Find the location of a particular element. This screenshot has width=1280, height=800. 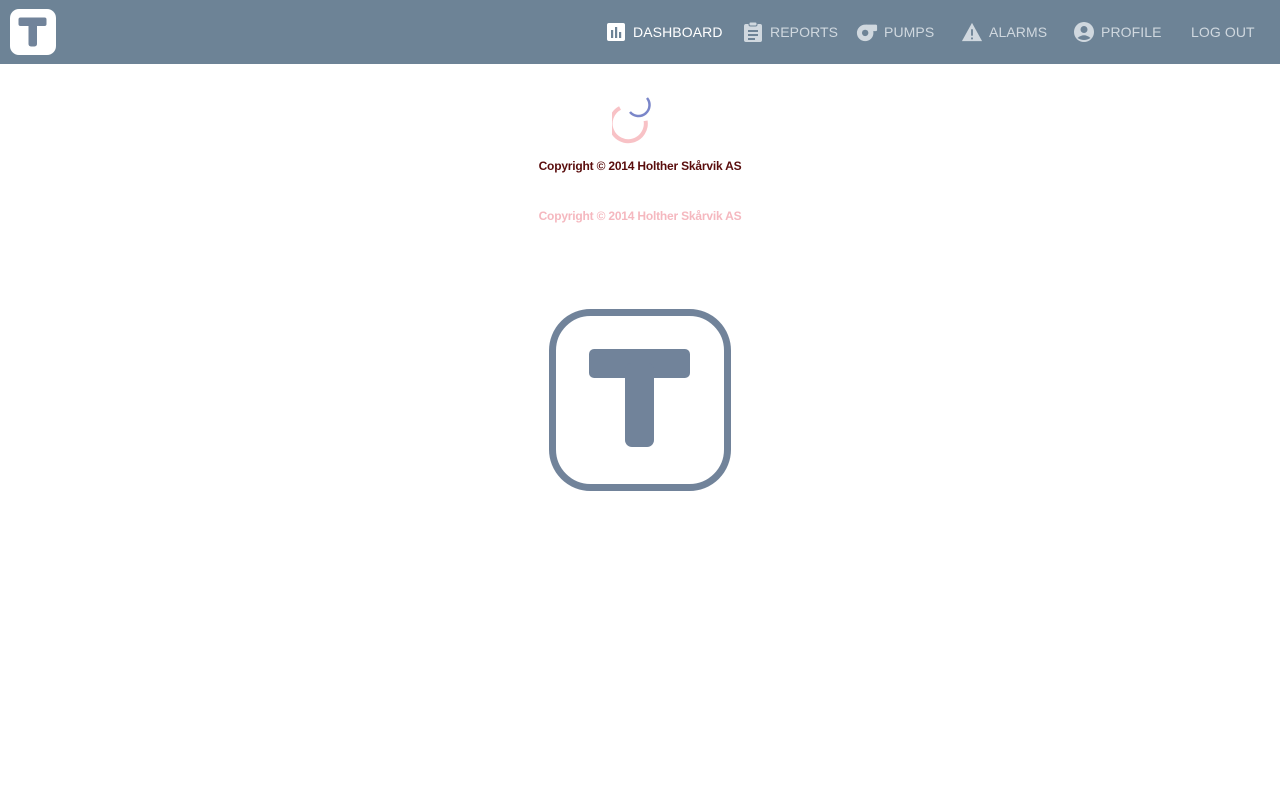

nav-reports: REPORTS is located at coordinates (790, 32).